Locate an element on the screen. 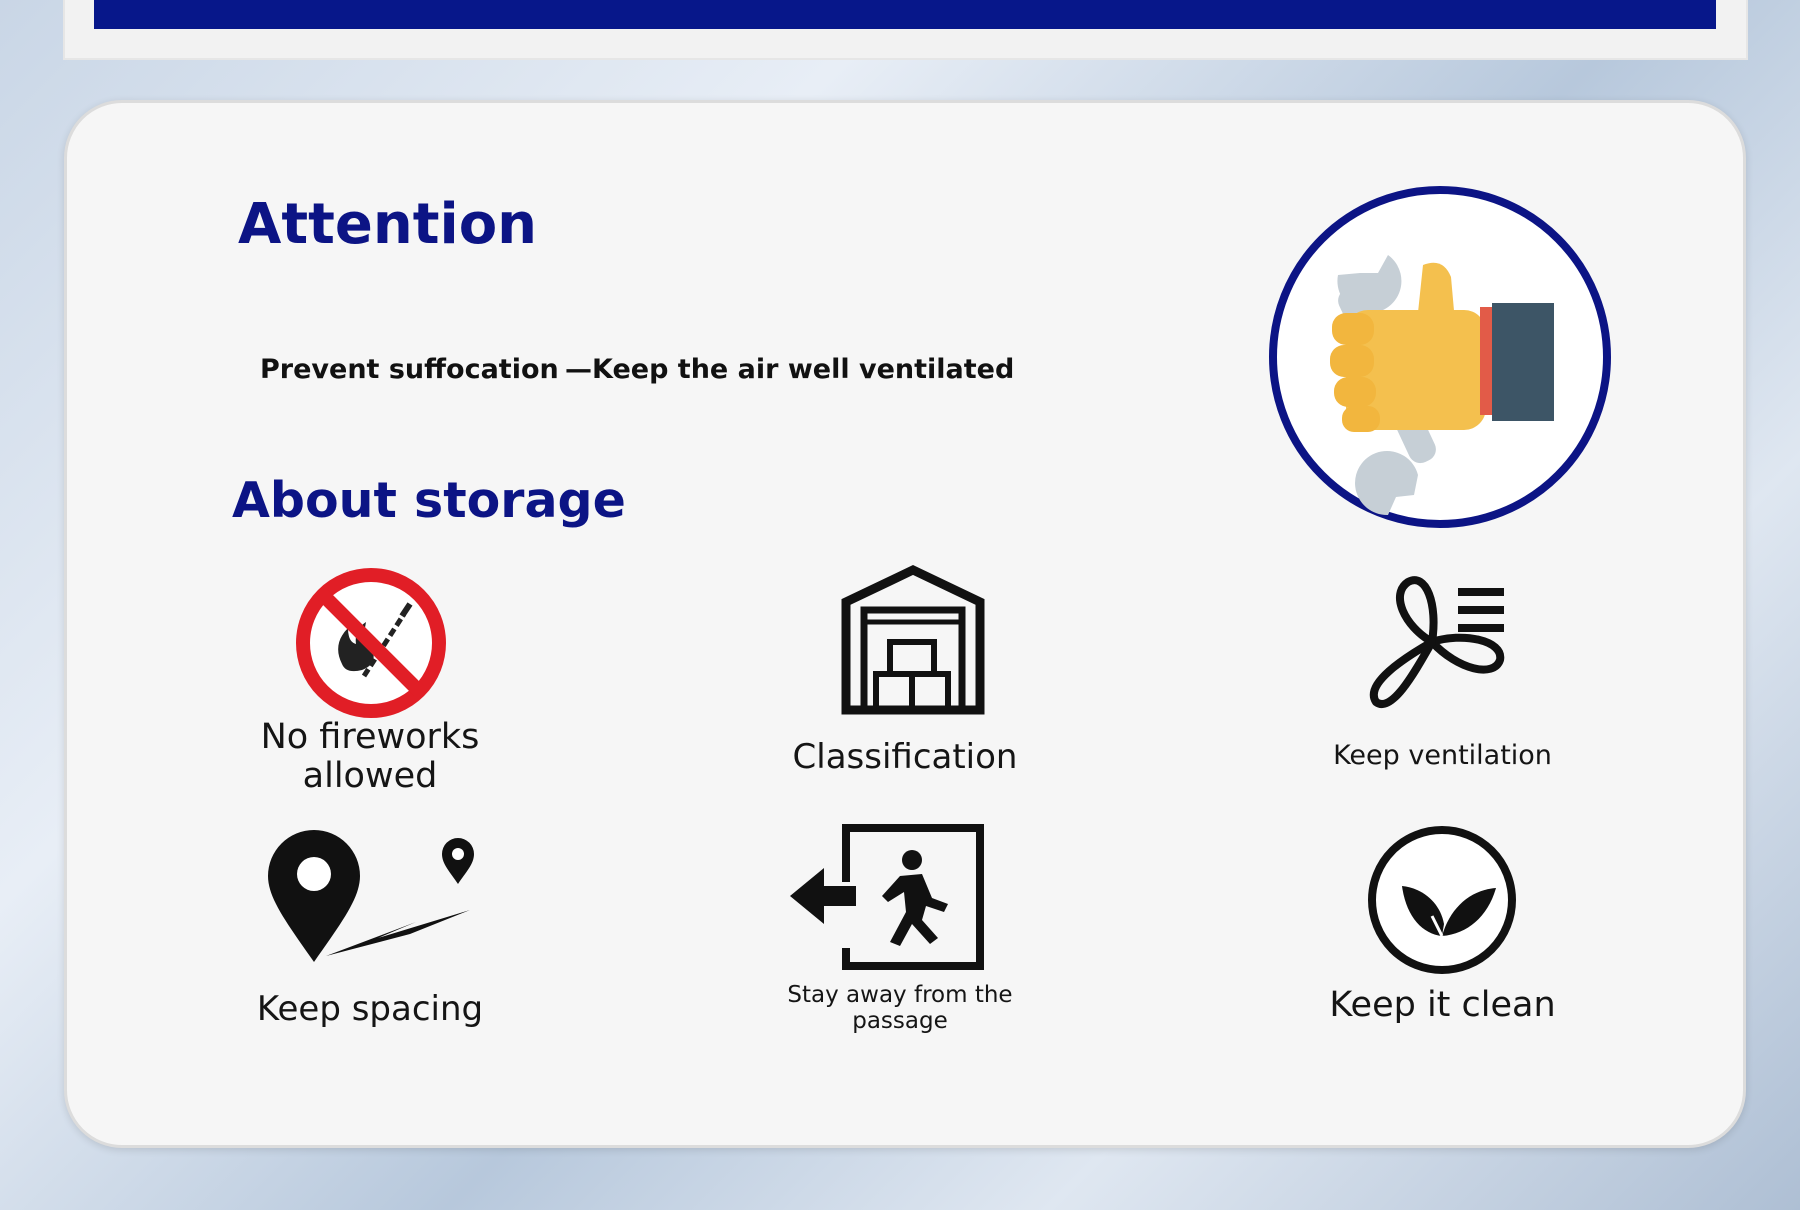 Image resolution: width=1800 pixels, height=1210 pixels. attention-line-left: Prevent suffocation is located at coordinates (409, 369).